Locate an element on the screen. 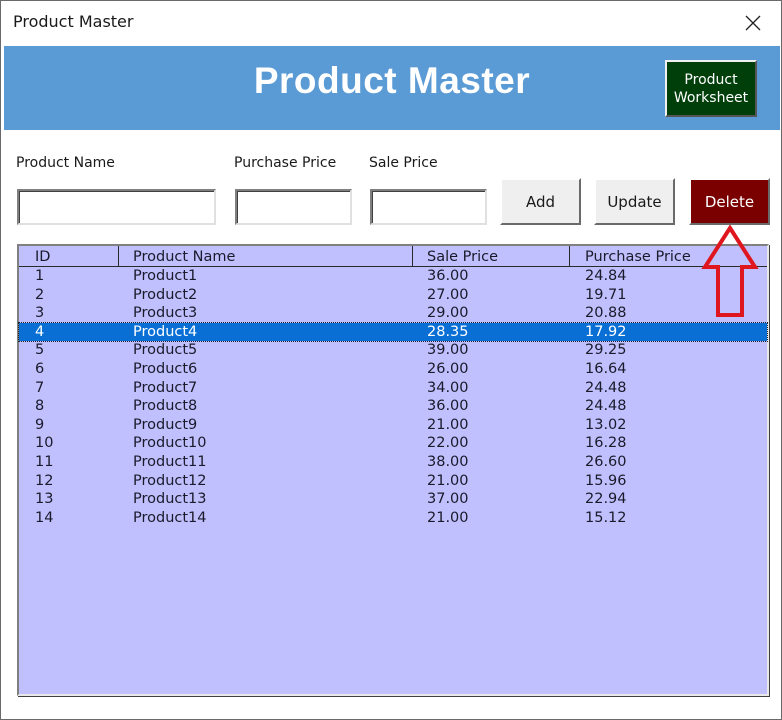 This screenshot has height=720, width=782. cell-purchase-price: 19.71 is located at coordinates (606, 294).